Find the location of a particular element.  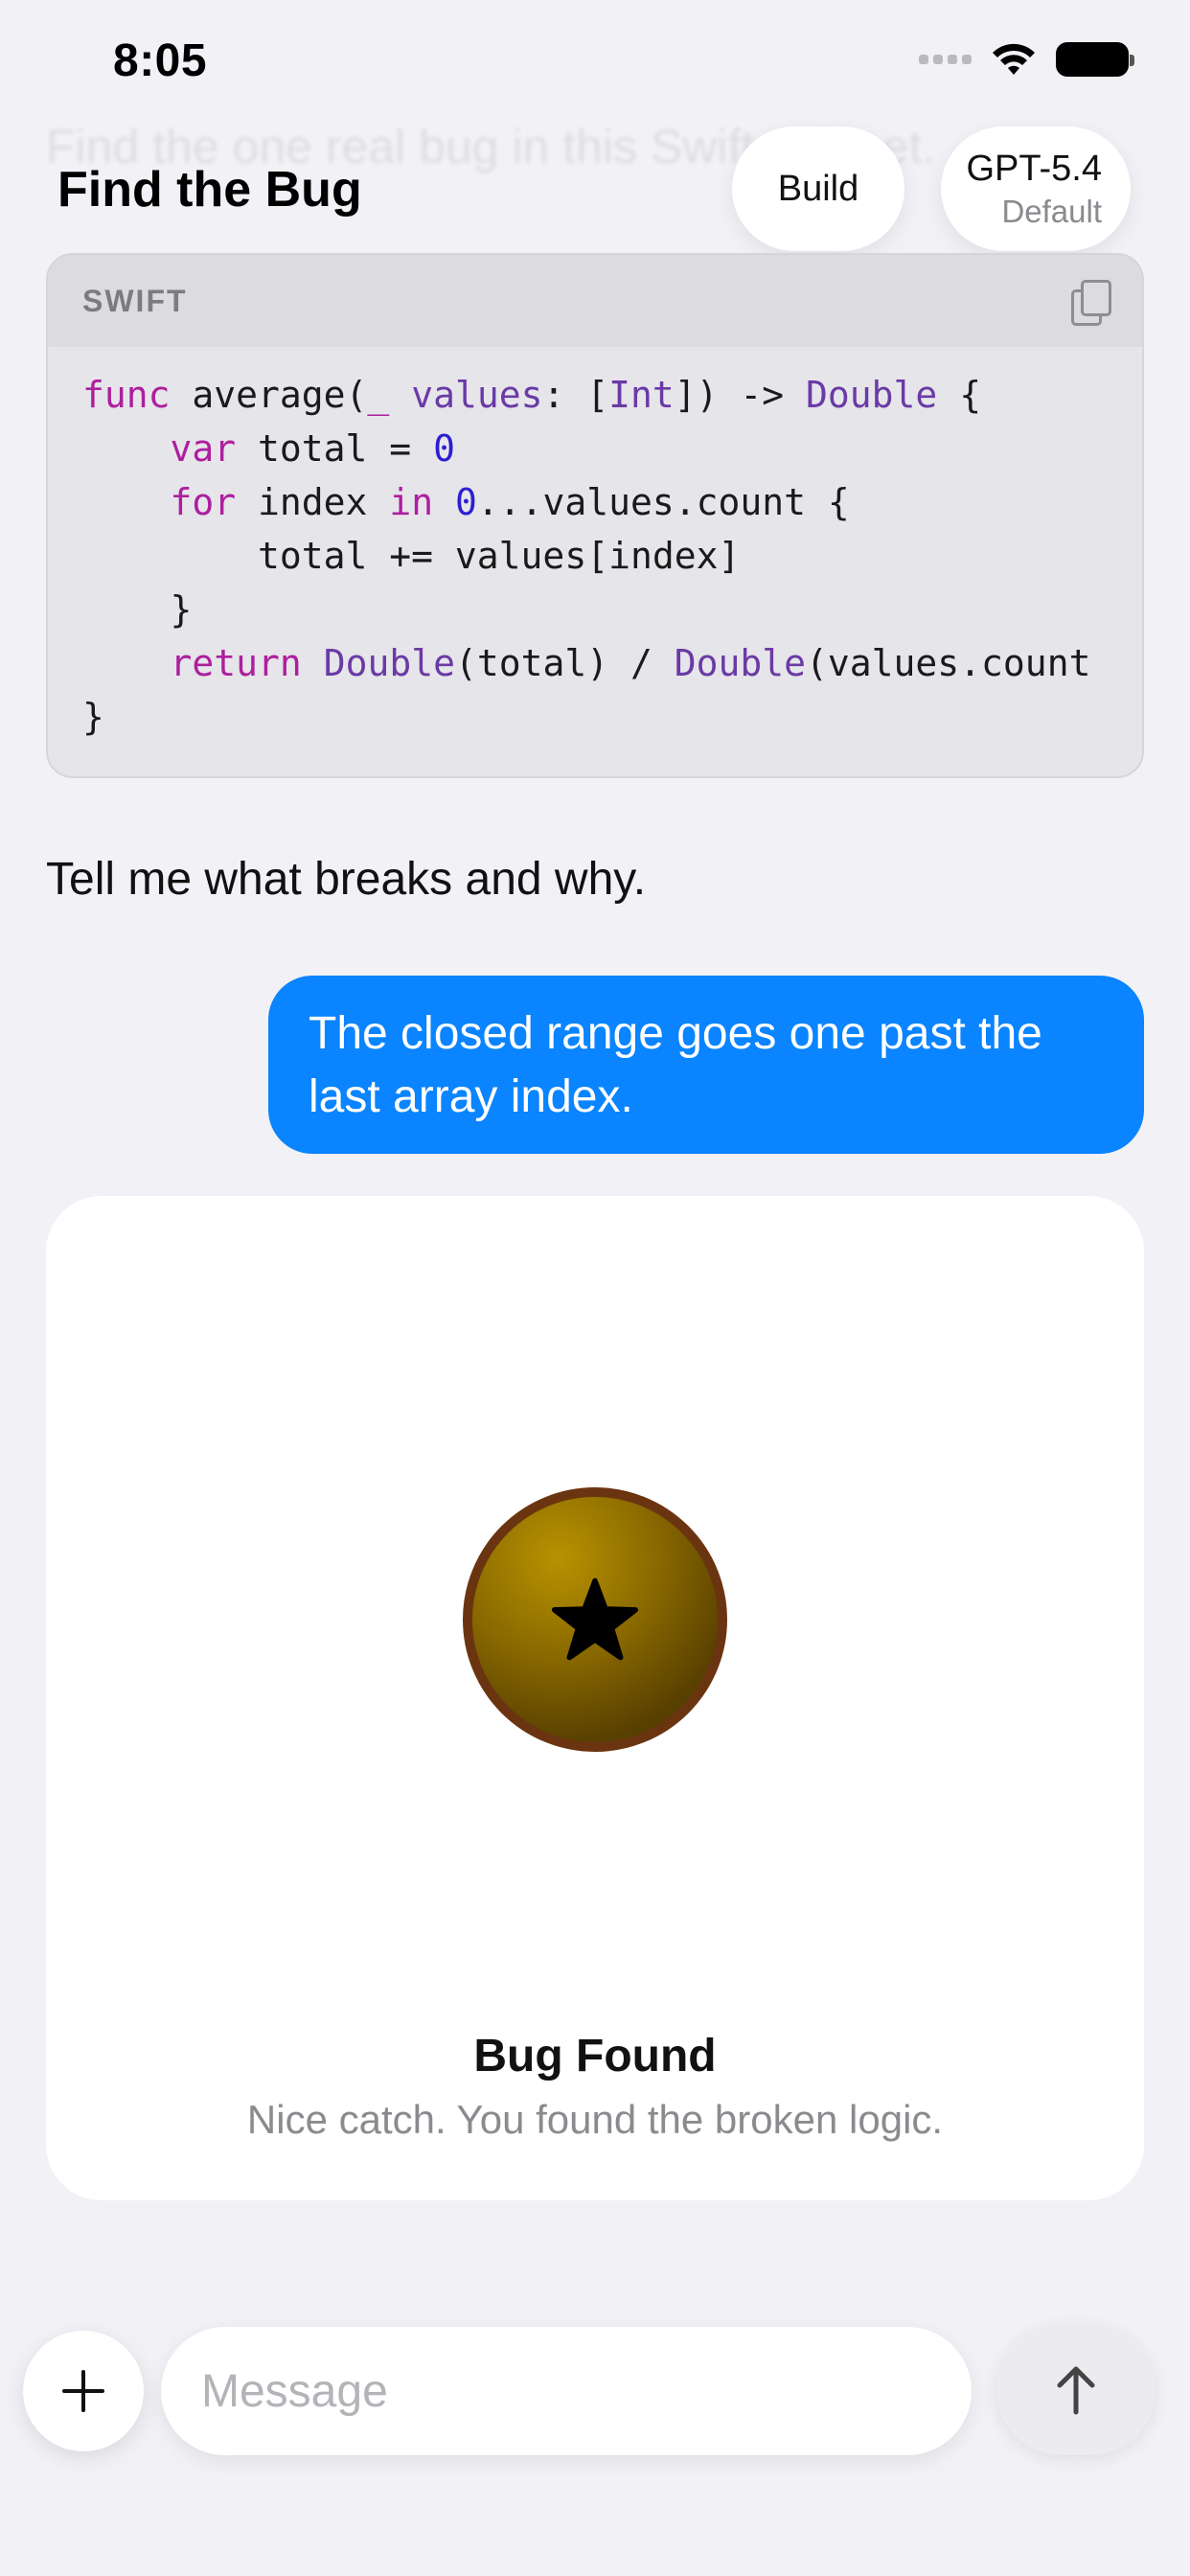

build-button: Build is located at coordinates (818, 188).